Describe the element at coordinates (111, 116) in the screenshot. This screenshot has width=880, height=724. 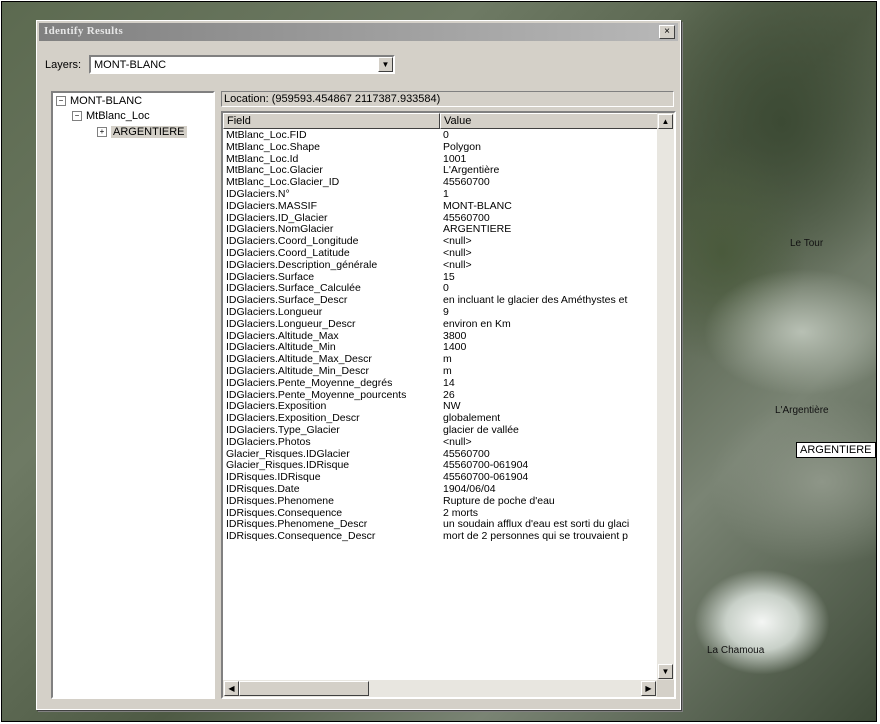
I see `tree-node-mtblanc-loc: − MtBlanc_Loc` at that location.